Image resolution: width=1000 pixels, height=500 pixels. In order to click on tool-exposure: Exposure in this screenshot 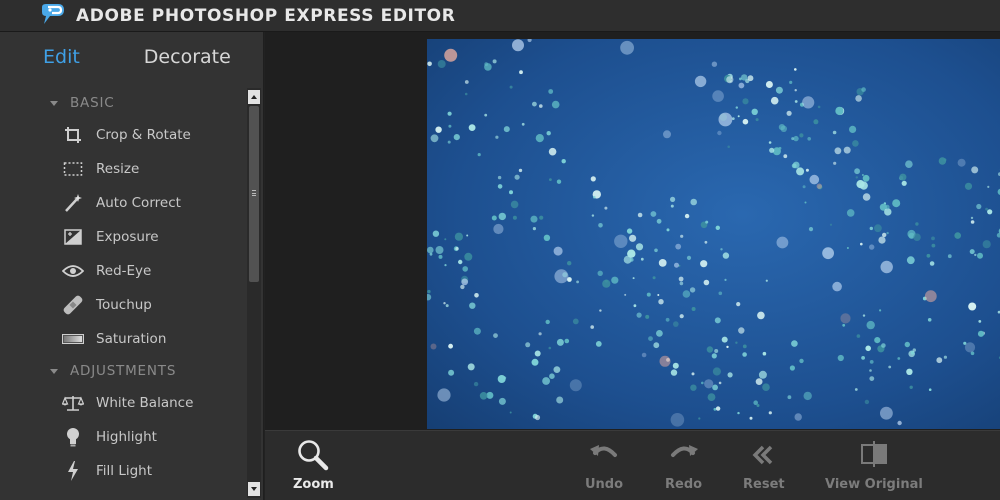, I will do `click(123, 237)`.